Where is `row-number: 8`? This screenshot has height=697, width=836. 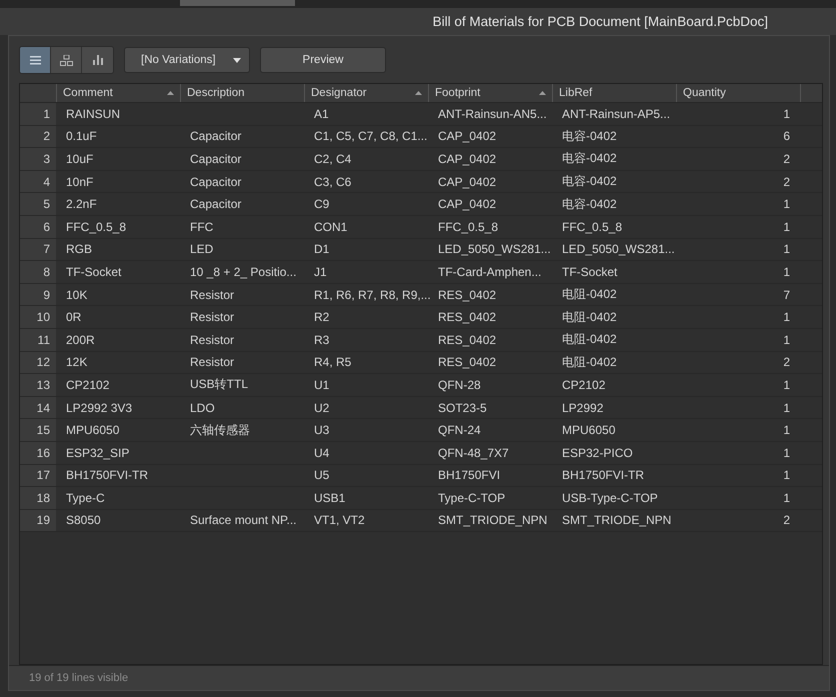
row-number: 8 is located at coordinates (38, 272).